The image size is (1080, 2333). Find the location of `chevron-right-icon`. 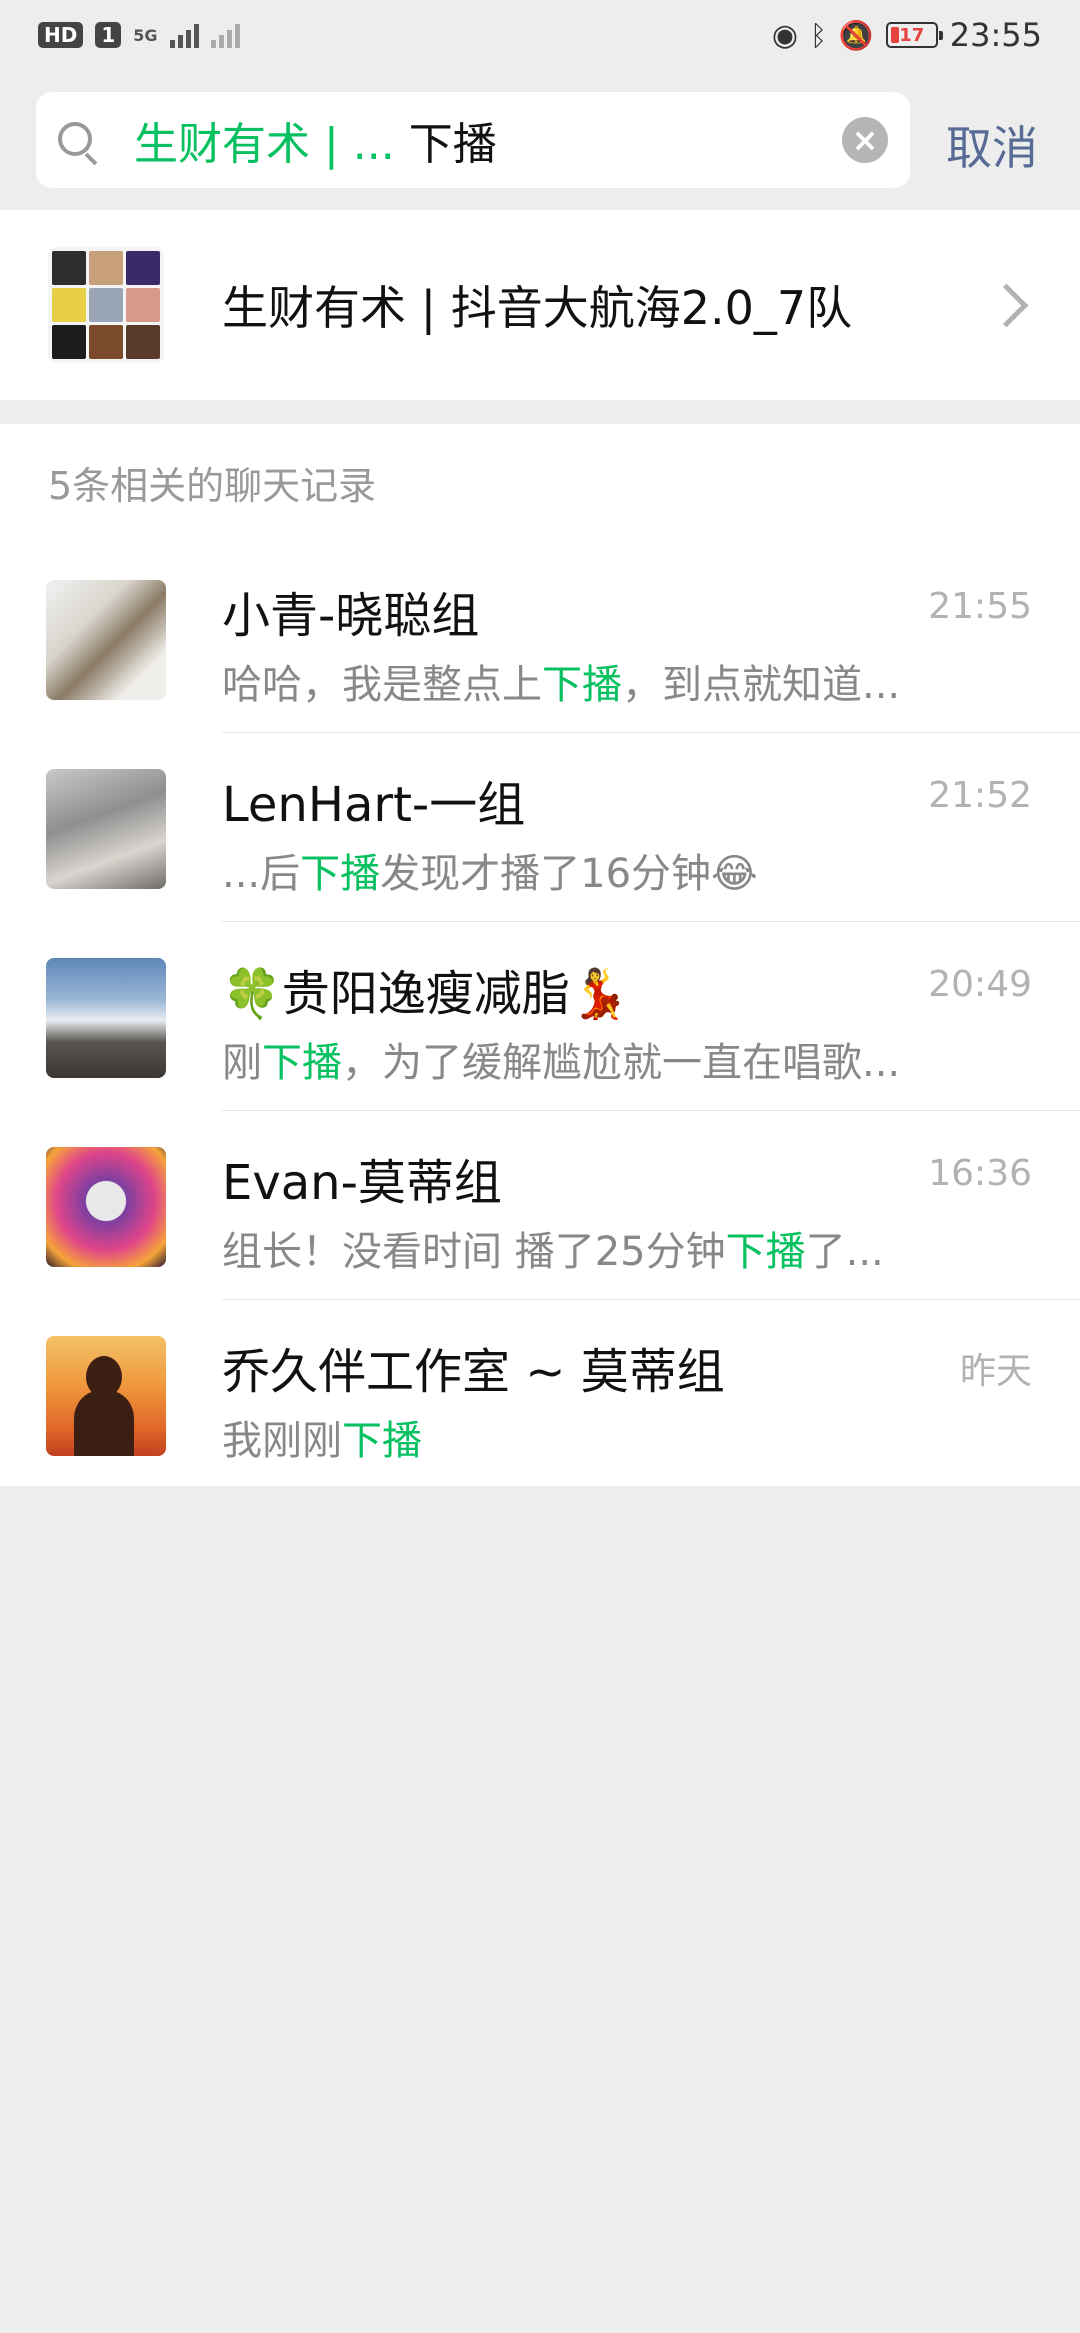

chevron-right-icon is located at coordinates (1006, 305).